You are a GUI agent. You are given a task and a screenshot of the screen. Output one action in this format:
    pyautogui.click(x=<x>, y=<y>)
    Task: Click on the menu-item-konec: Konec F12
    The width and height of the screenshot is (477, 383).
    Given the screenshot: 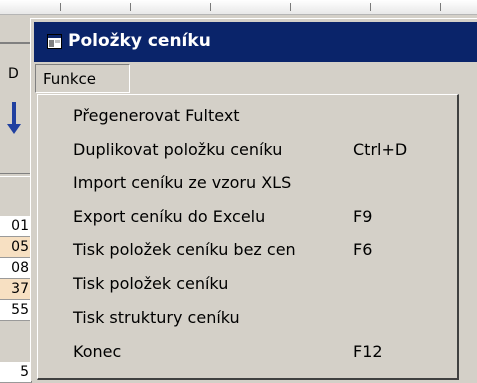 What is the action you would take?
    pyautogui.click(x=247, y=351)
    